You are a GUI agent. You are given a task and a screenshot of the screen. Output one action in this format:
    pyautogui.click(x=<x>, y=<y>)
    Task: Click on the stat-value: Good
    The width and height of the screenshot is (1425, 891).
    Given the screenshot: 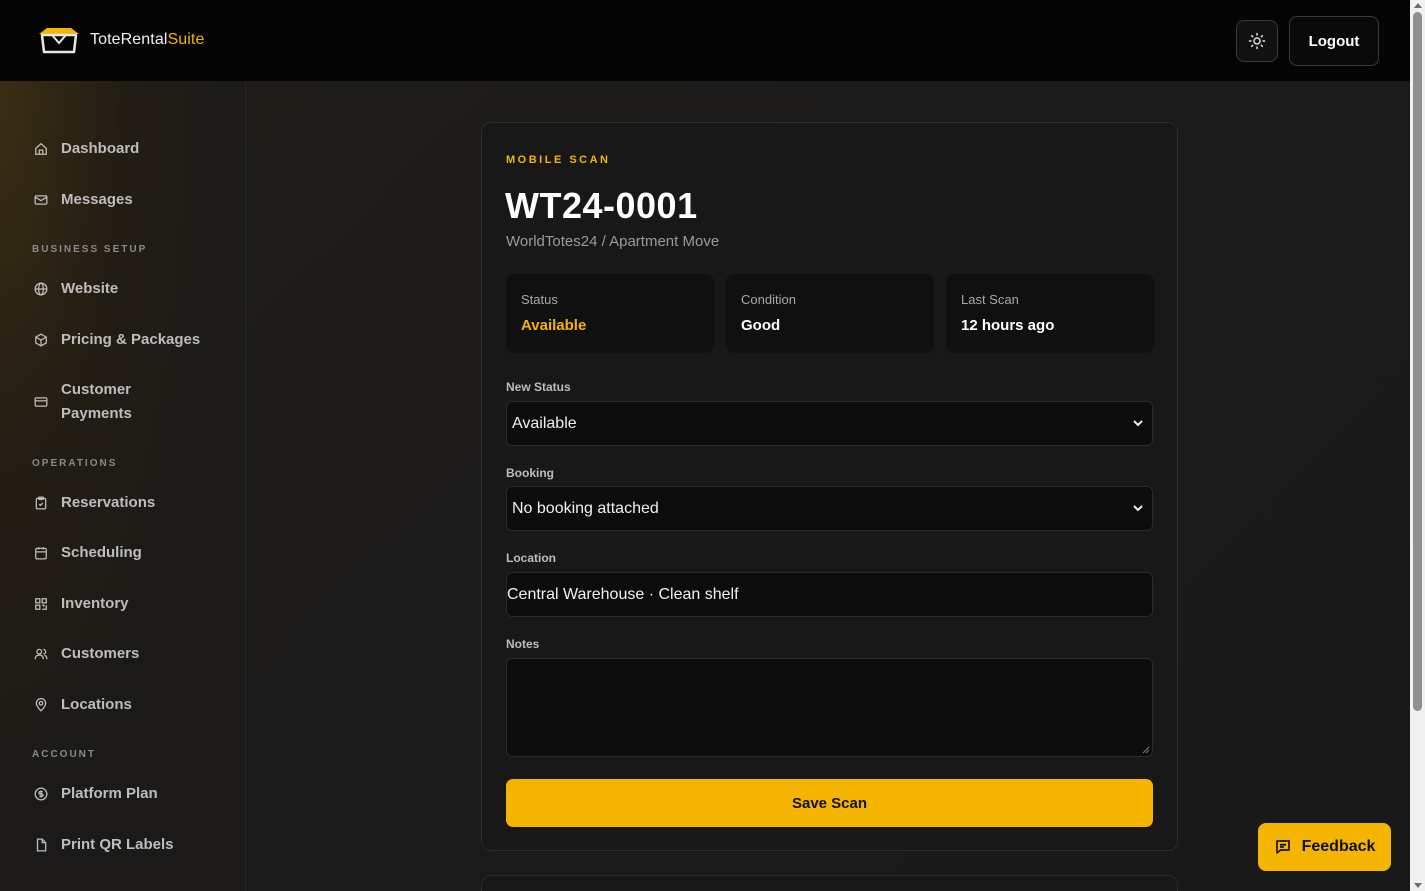 What is the action you would take?
    pyautogui.click(x=761, y=325)
    